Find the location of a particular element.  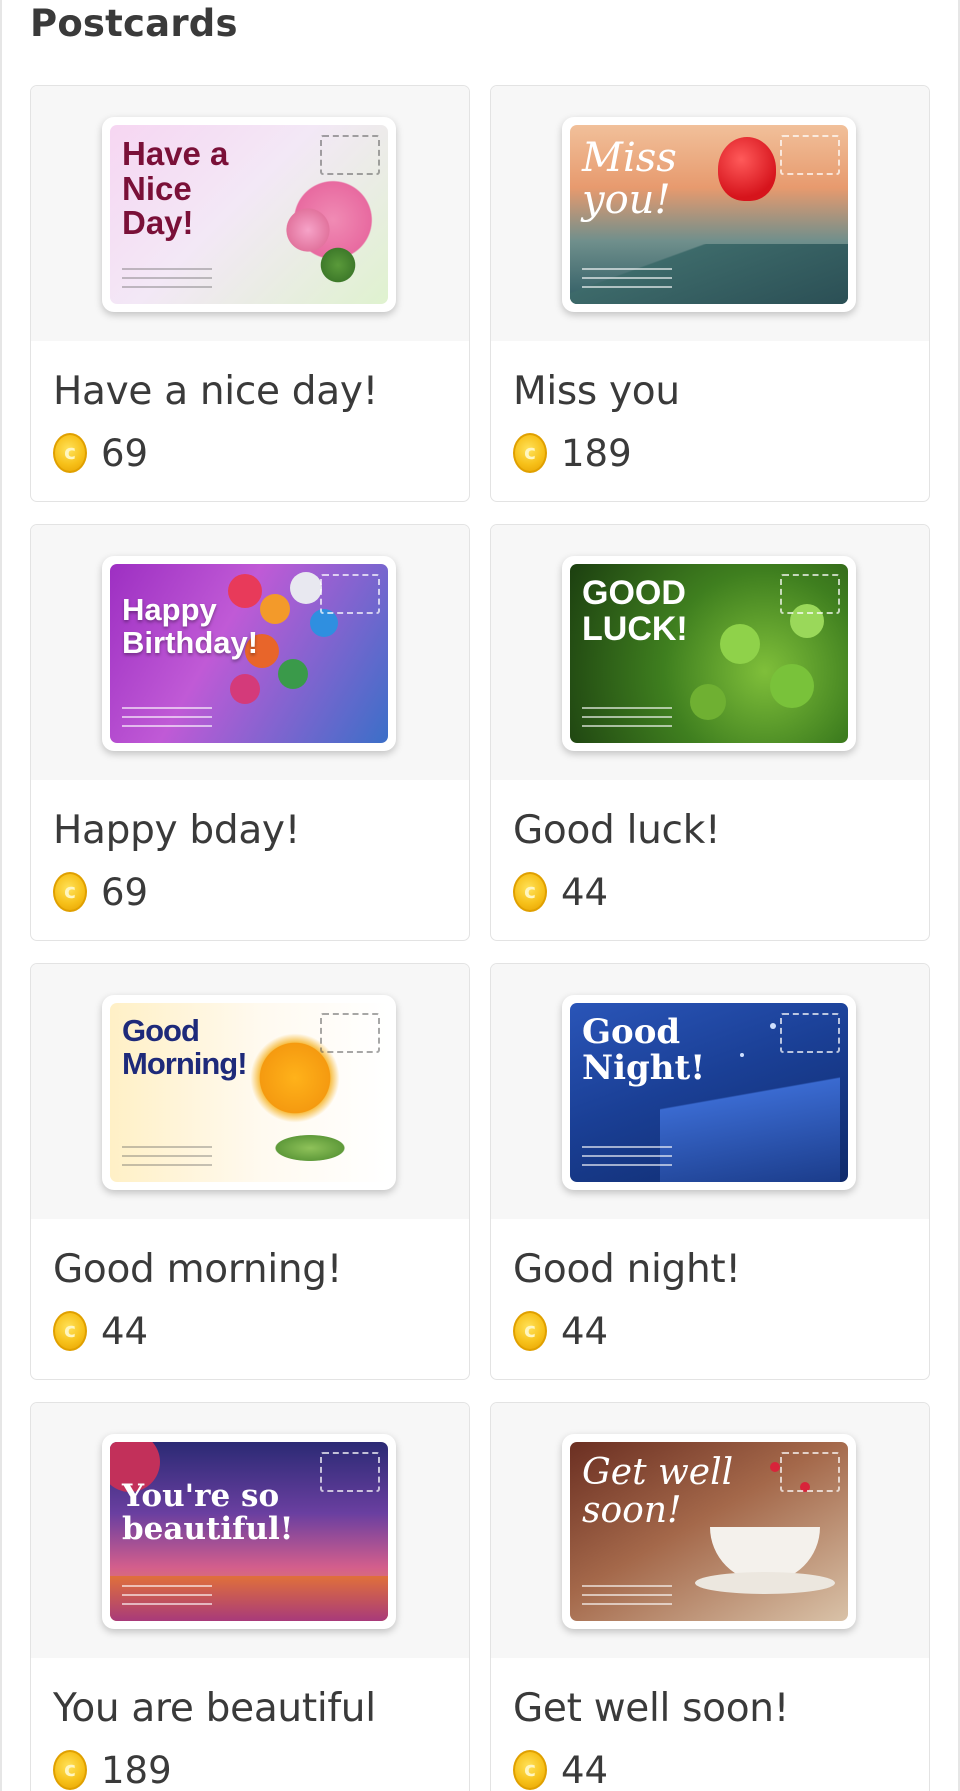

saucer-icon is located at coordinates (765, 1583).